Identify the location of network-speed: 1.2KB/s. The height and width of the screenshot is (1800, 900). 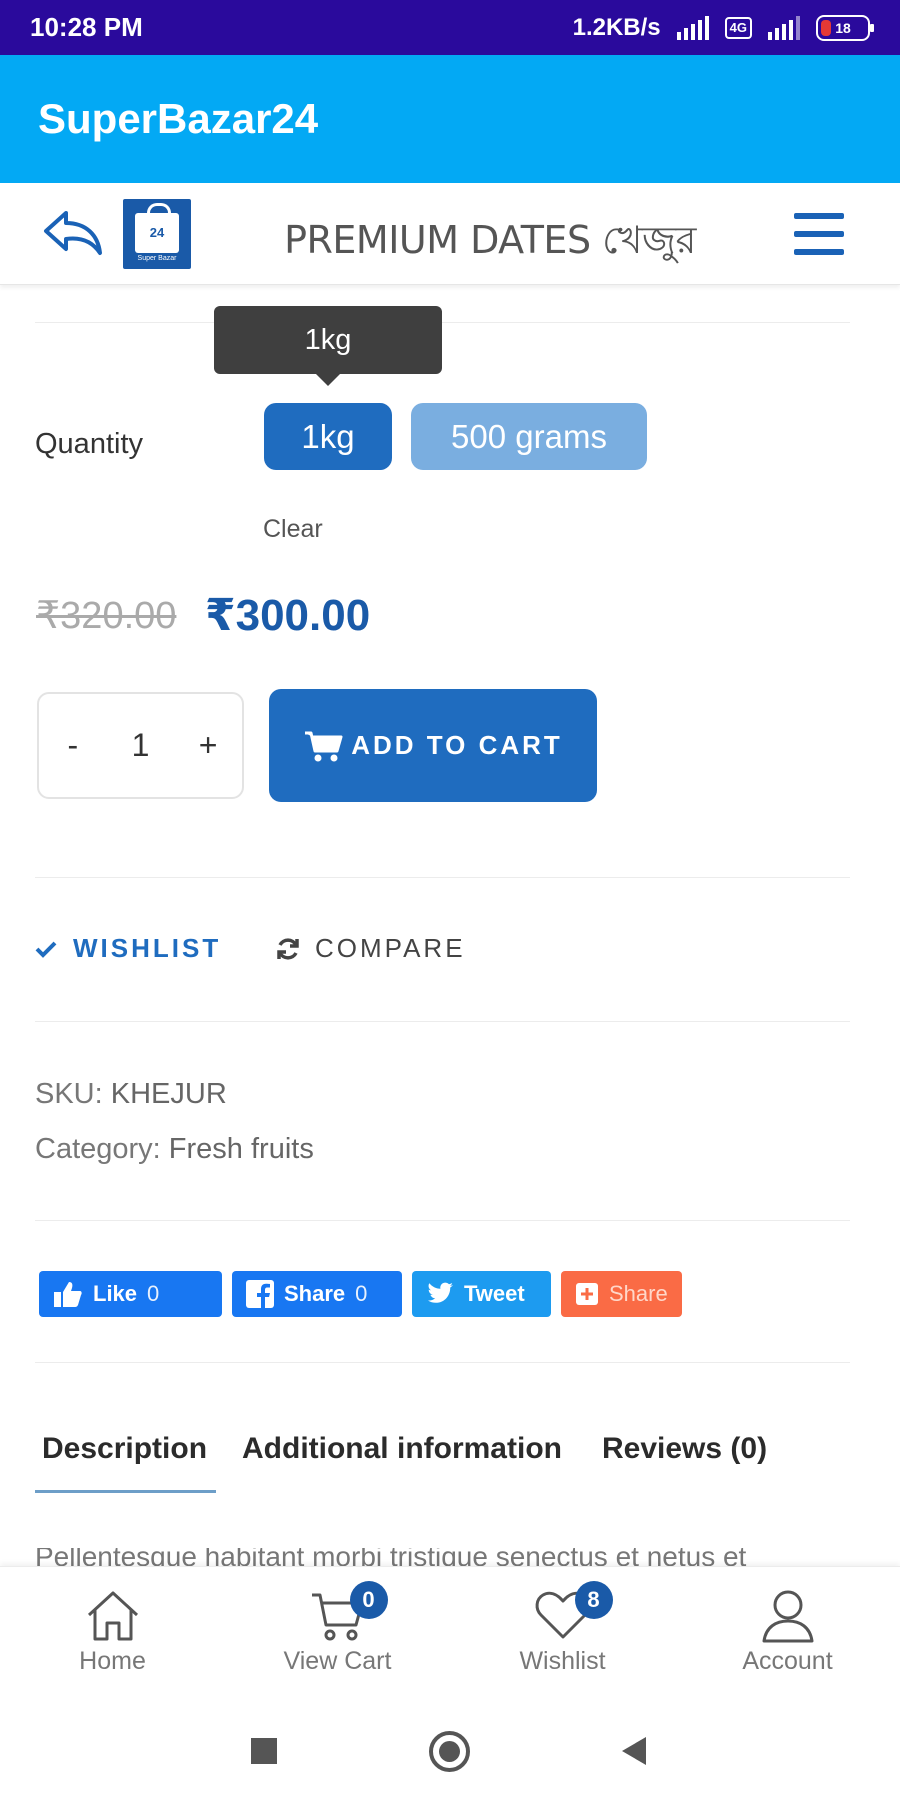
(616, 27).